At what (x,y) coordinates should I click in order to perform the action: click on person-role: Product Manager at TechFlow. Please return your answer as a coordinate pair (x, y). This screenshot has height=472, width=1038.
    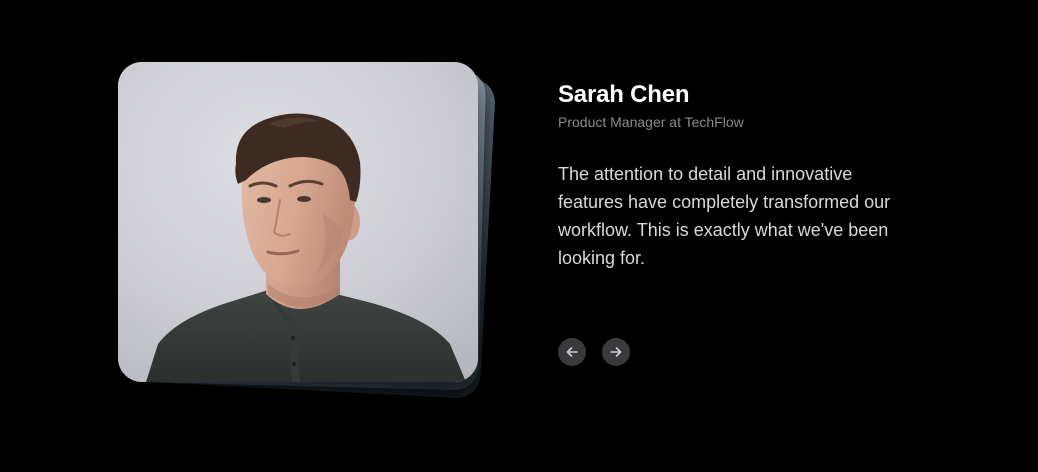
    Looking at the image, I should click on (651, 122).